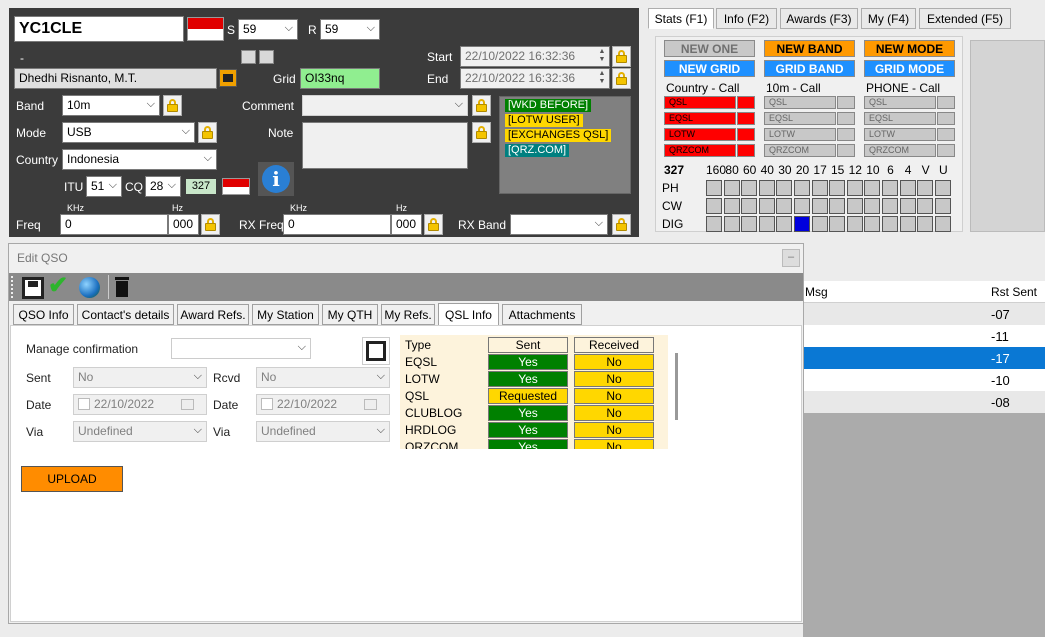  Describe the element at coordinates (350, 29) in the screenshot. I see `rst-rcvd-select: 59 ⌵` at that location.